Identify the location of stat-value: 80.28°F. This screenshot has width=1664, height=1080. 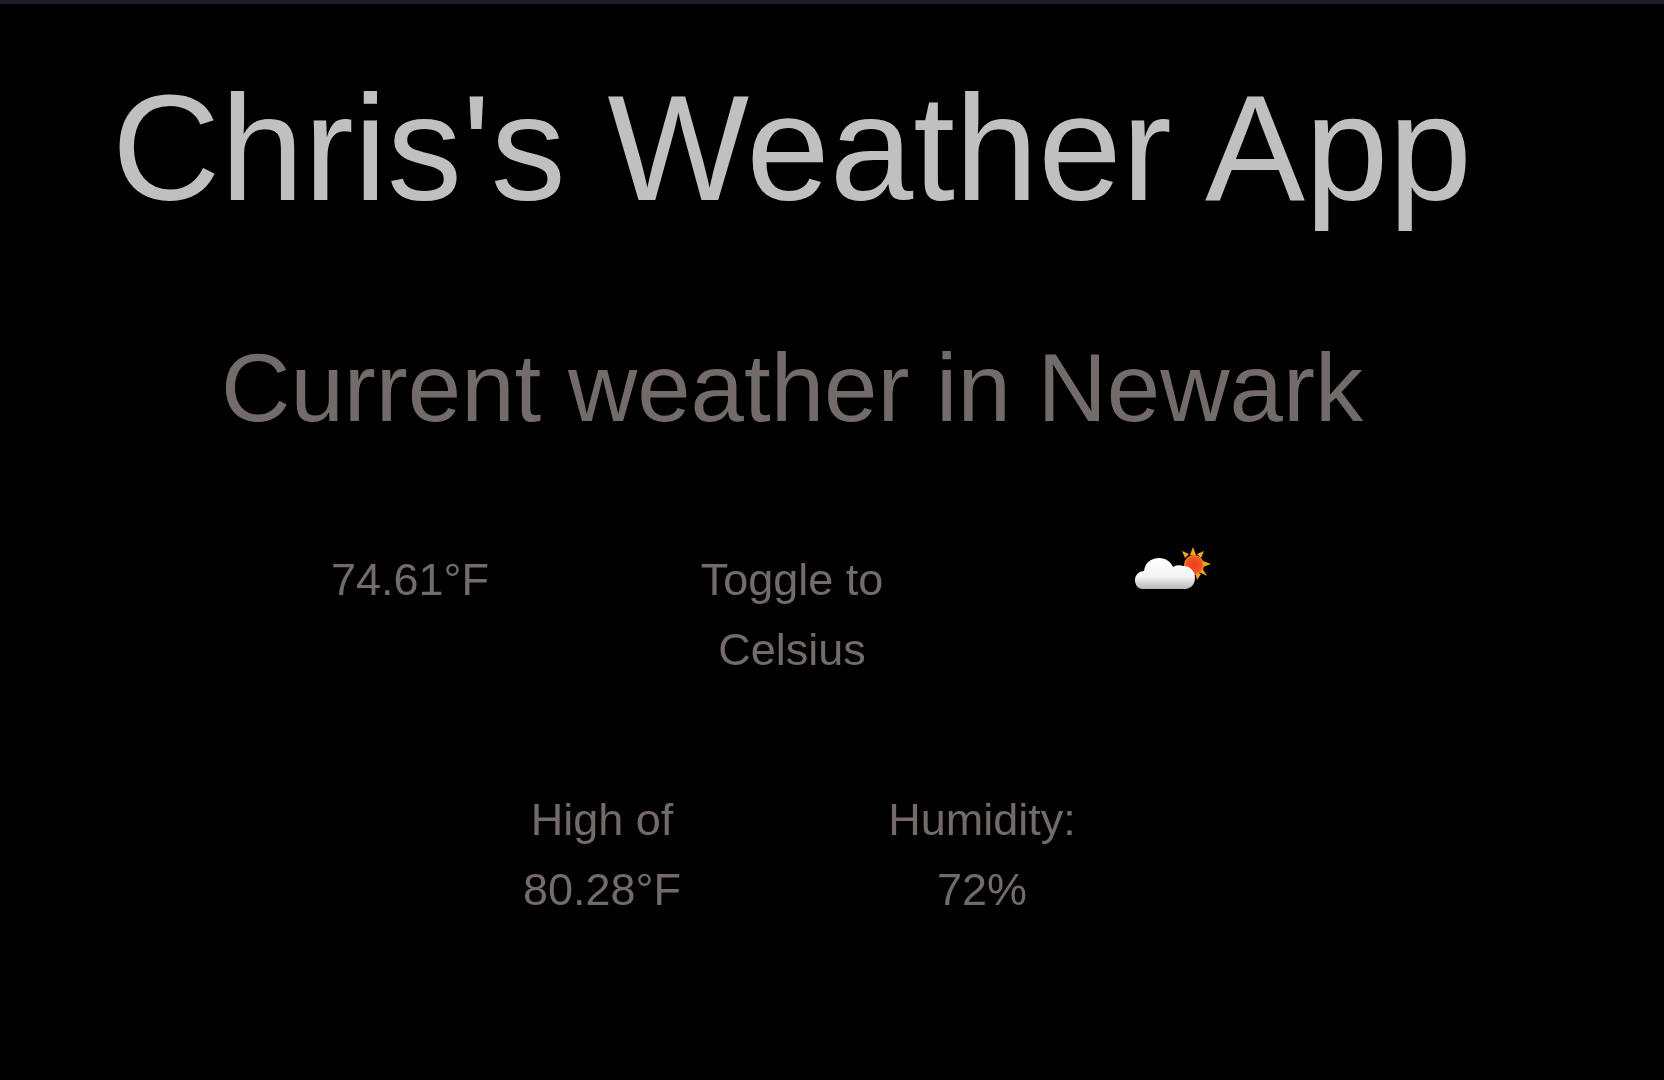
(602, 889).